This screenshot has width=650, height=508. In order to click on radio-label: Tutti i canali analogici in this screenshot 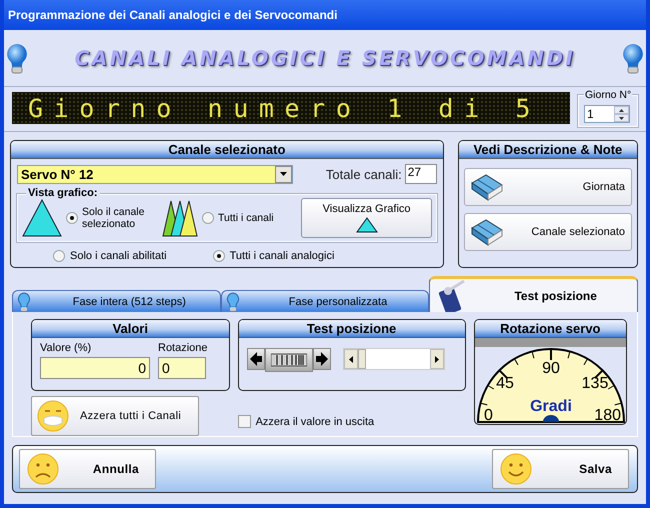, I will do `click(282, 256)`.